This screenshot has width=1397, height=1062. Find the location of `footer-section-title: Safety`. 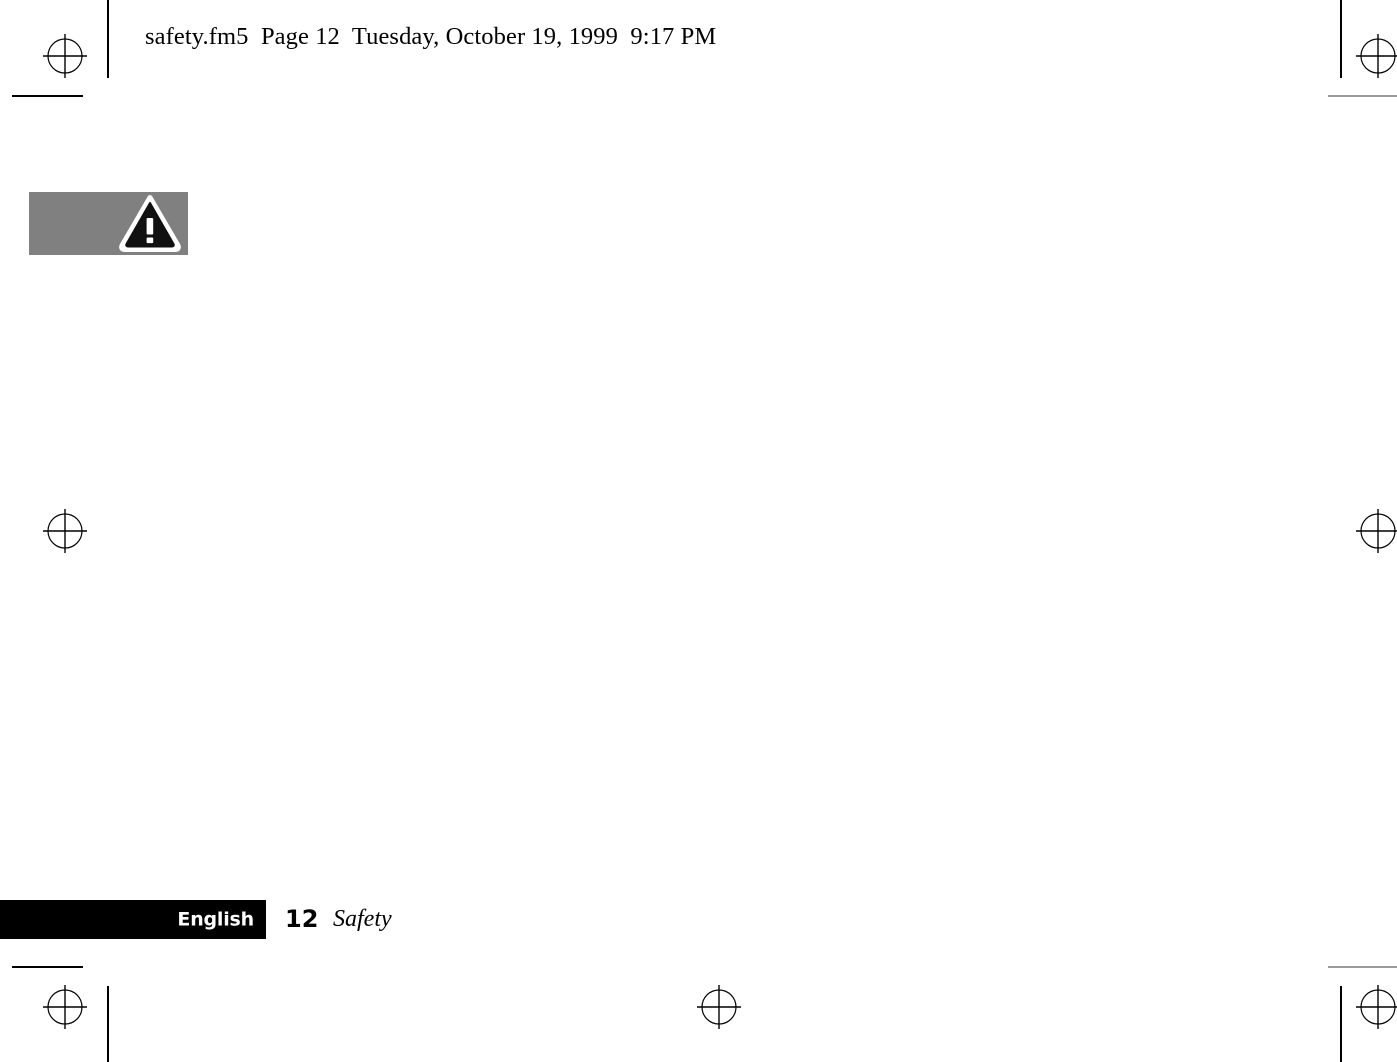

footer-section-title: Safety is located at coordinates (362, 919).